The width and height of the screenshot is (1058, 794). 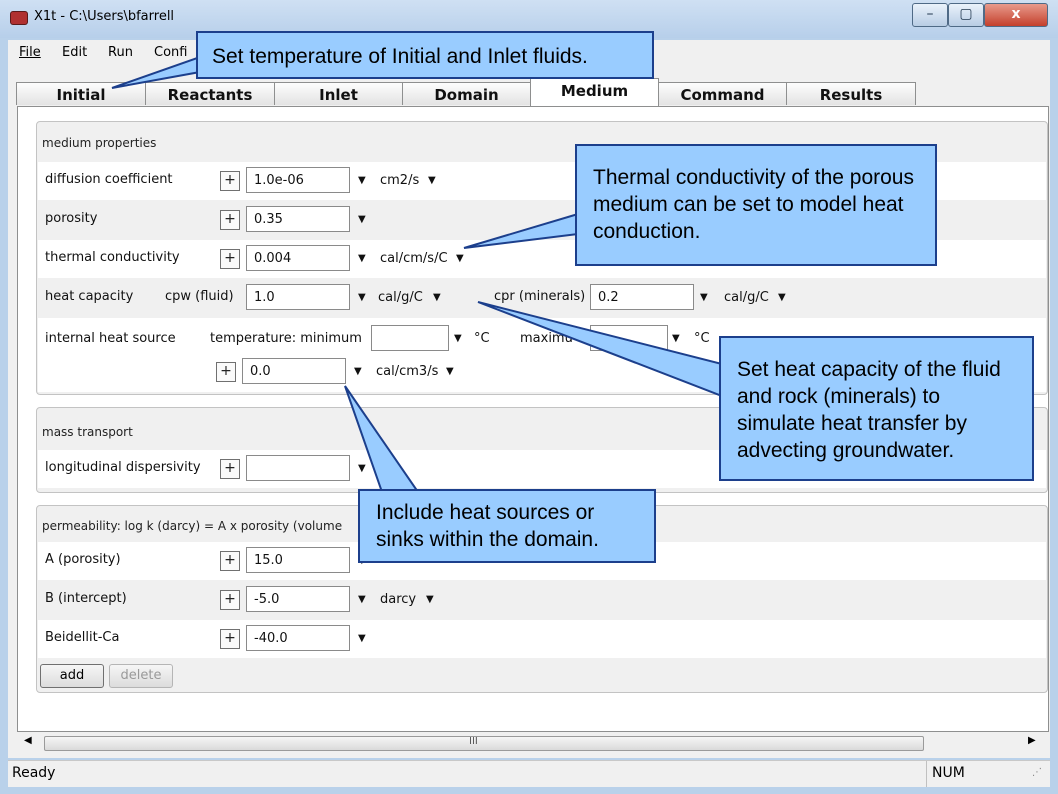 What do you see at coordinates (521, 230) in the screenshot?
I see `thermal-callout-pointer` at bounding box center [521, 230].